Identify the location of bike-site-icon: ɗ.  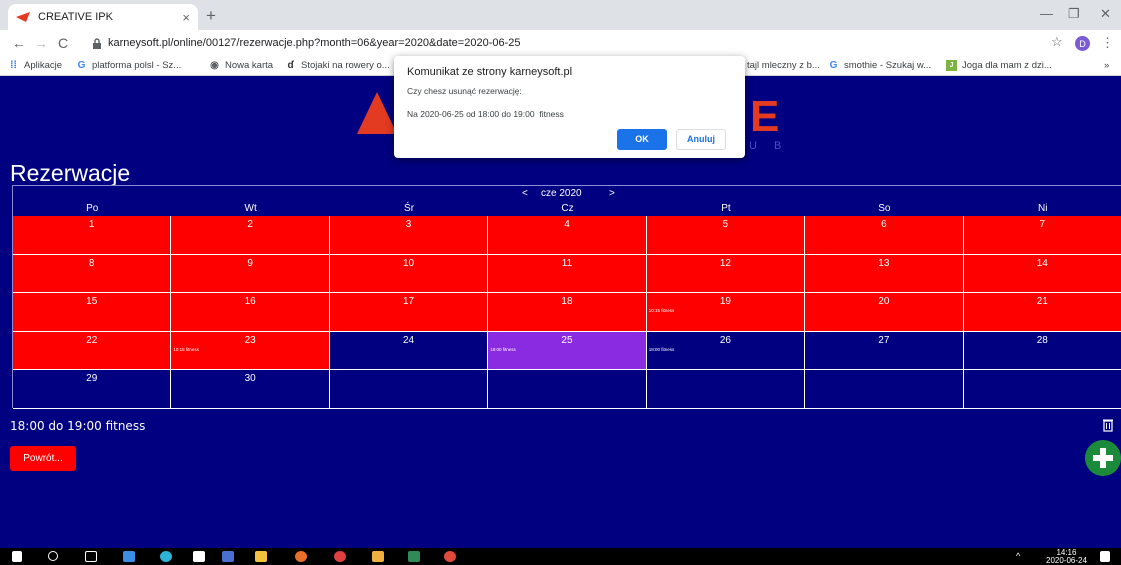
(290, 65).